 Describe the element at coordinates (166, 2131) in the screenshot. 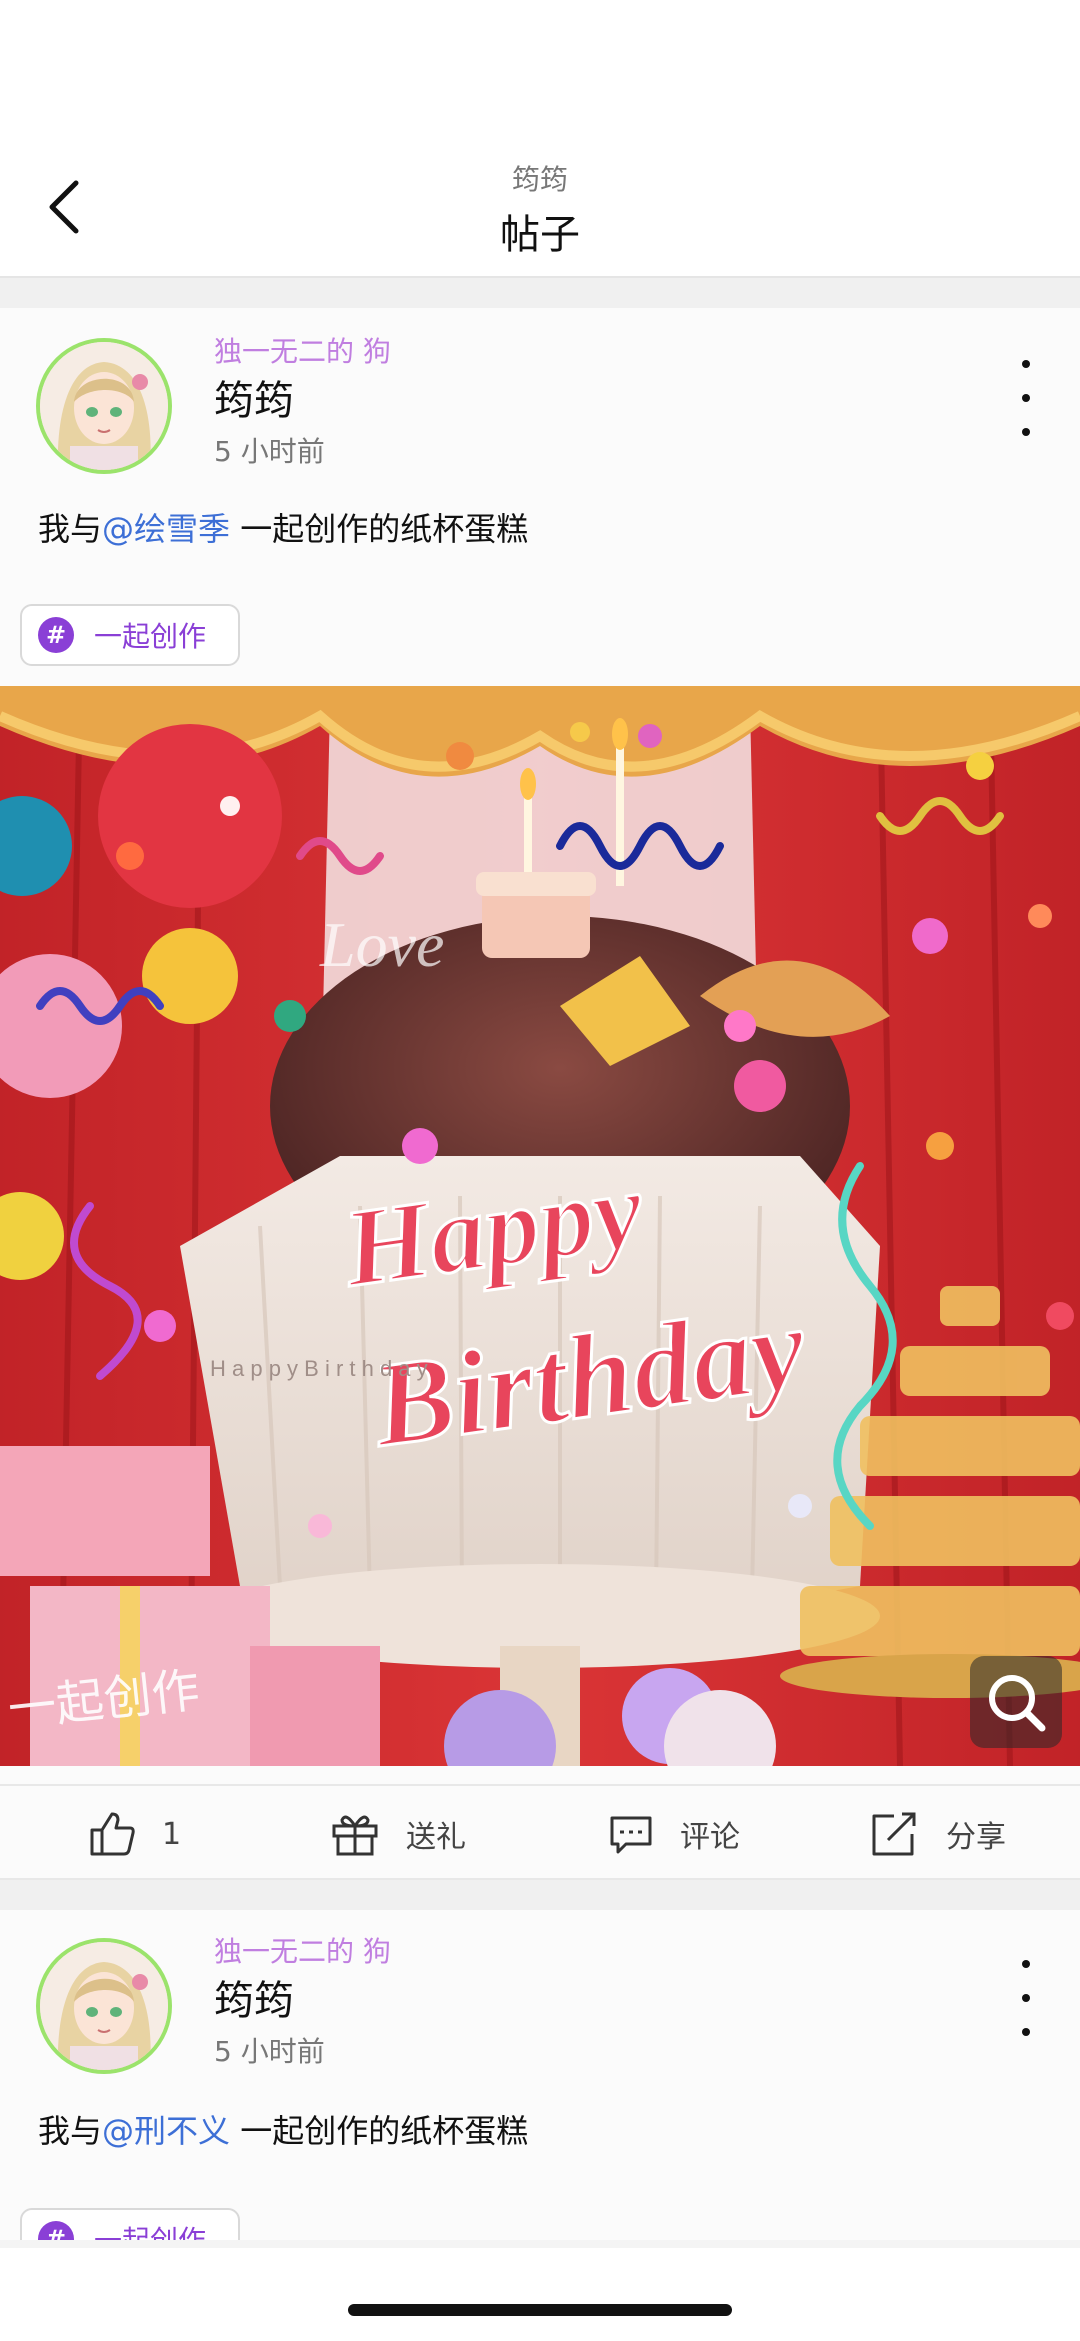

I see `mention-link: @刑不义` at that location.